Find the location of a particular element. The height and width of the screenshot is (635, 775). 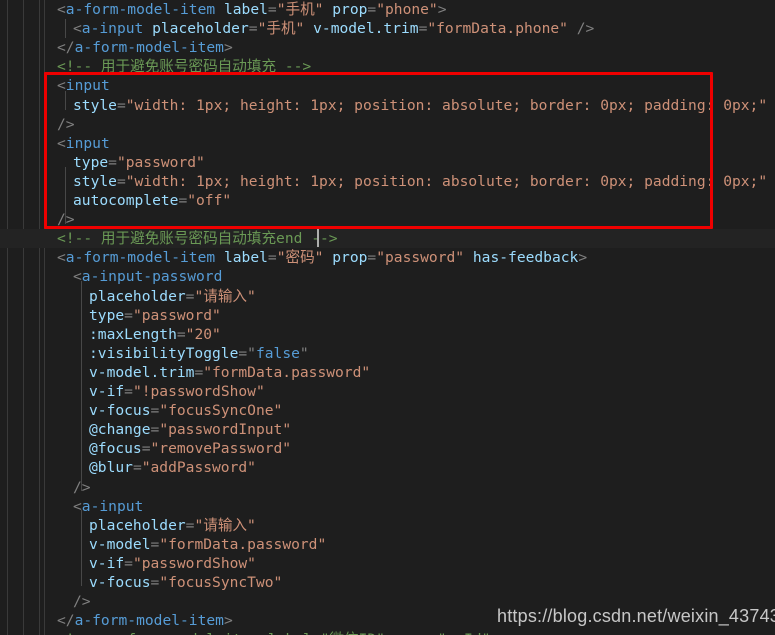

code-line: autocomplete="off" is located at coordinates (387, 200).